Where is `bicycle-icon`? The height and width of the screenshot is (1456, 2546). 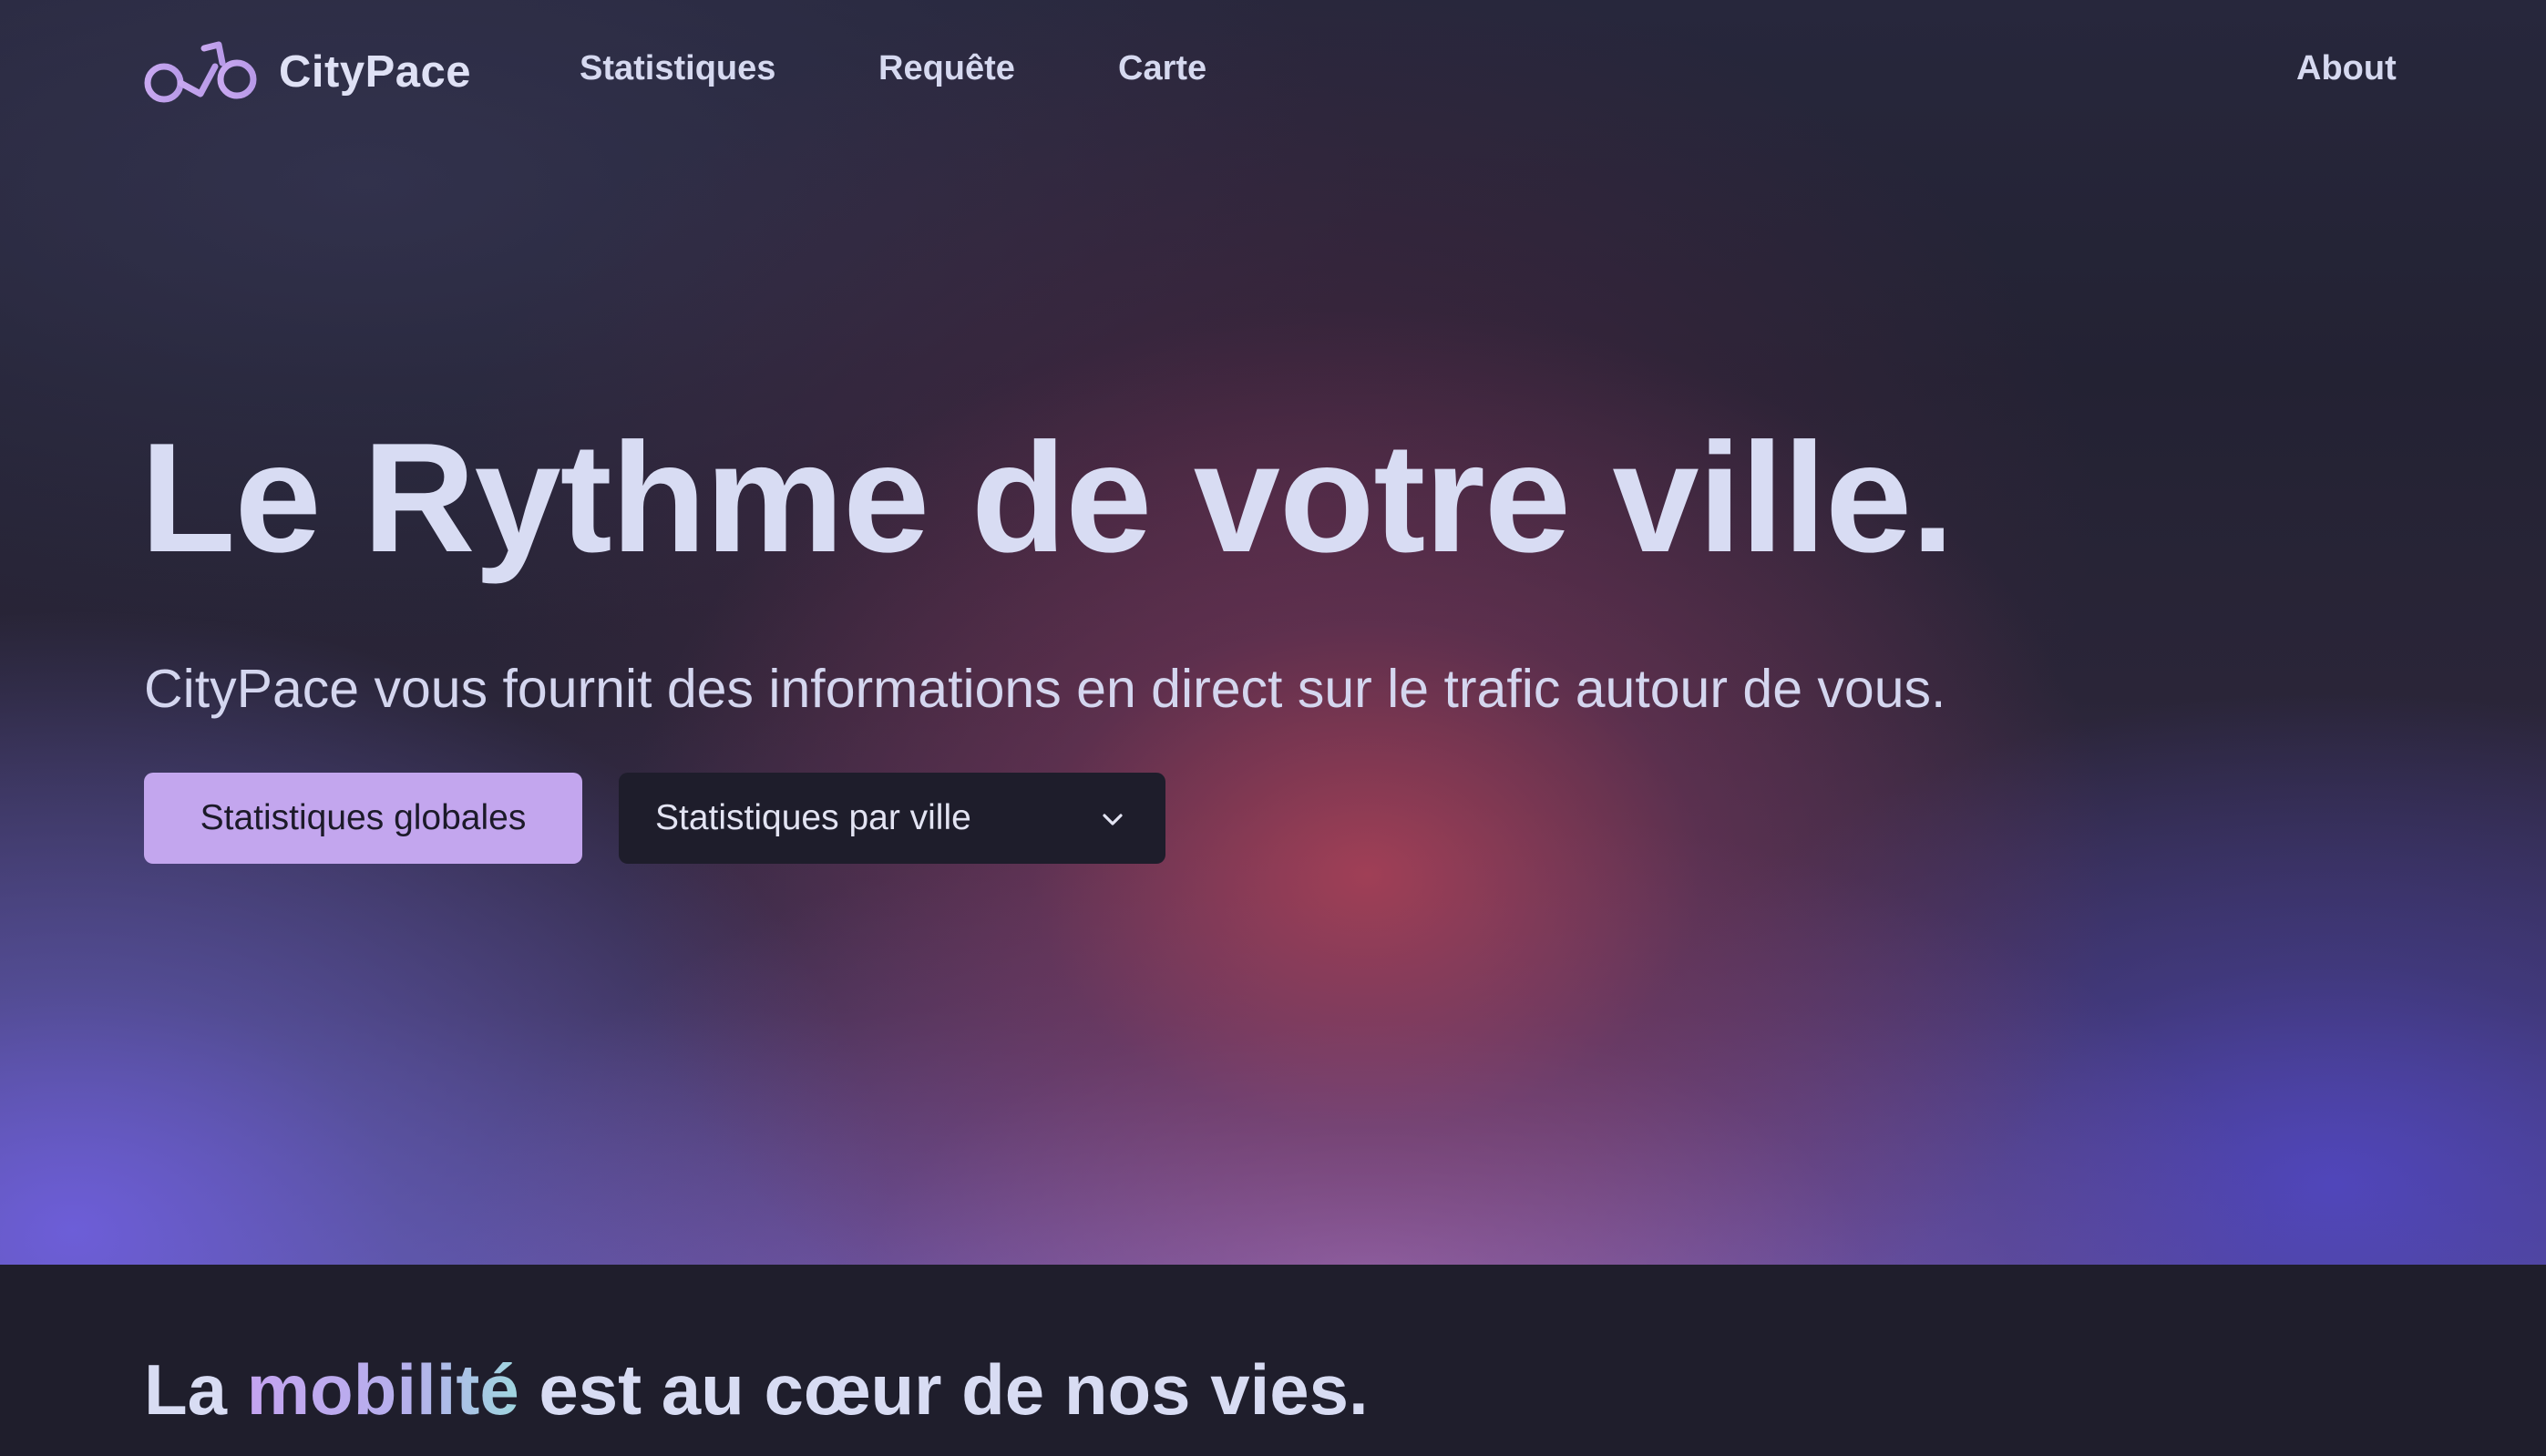 bicycle-icon is located at coordinates (200, 72).